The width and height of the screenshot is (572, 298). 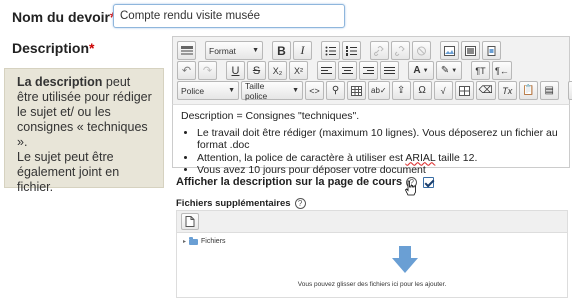 What do you see at coordinates (208, 90) in the screenshot?
I see `font-family-select: Police ▼` at bounding box center [208, 90].